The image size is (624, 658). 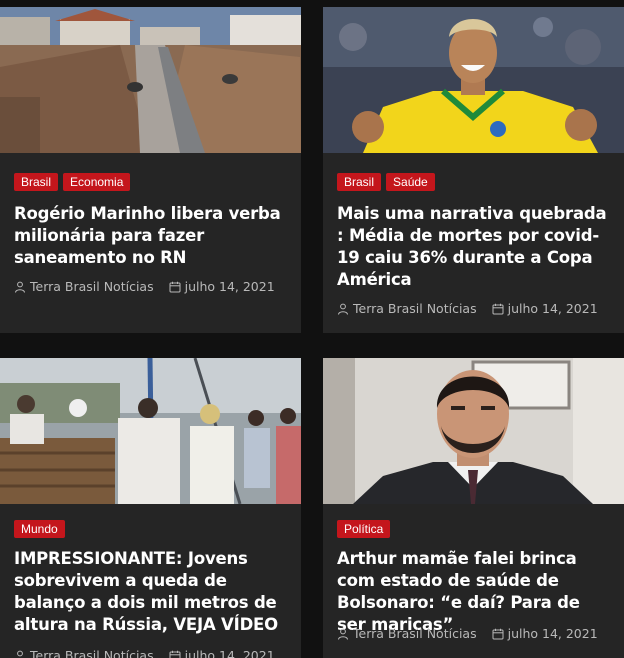 I want to click on tag-politica: Política, so click(x=364, y=529).